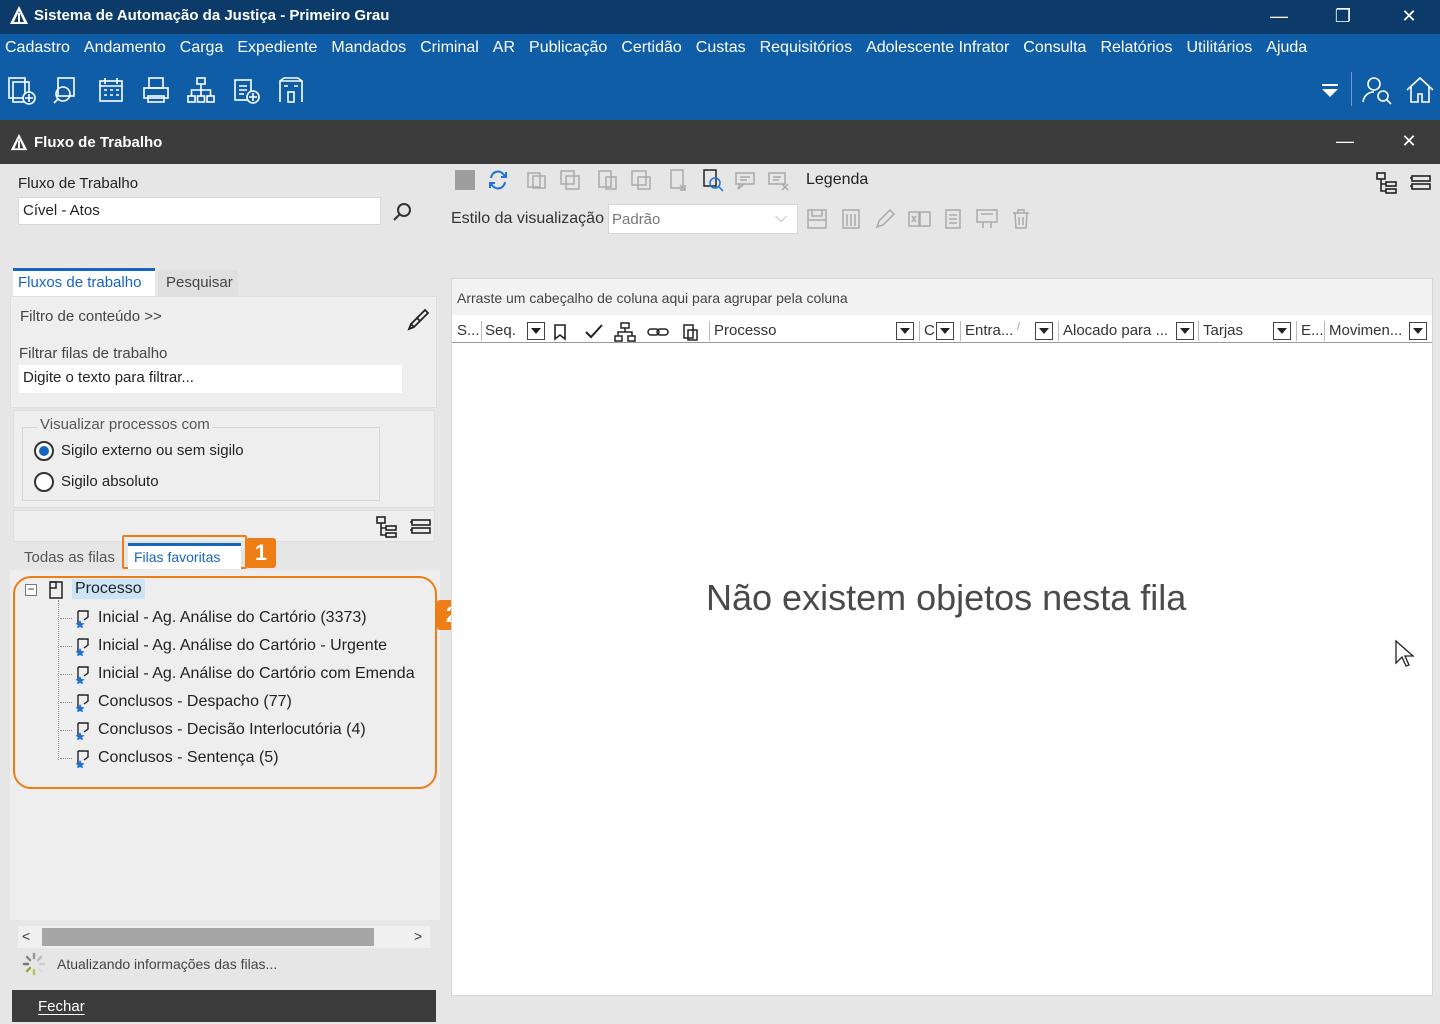  Describe the element at coordinates (537, 180) in the screenshot. I see `copy-to-icon` at that location.